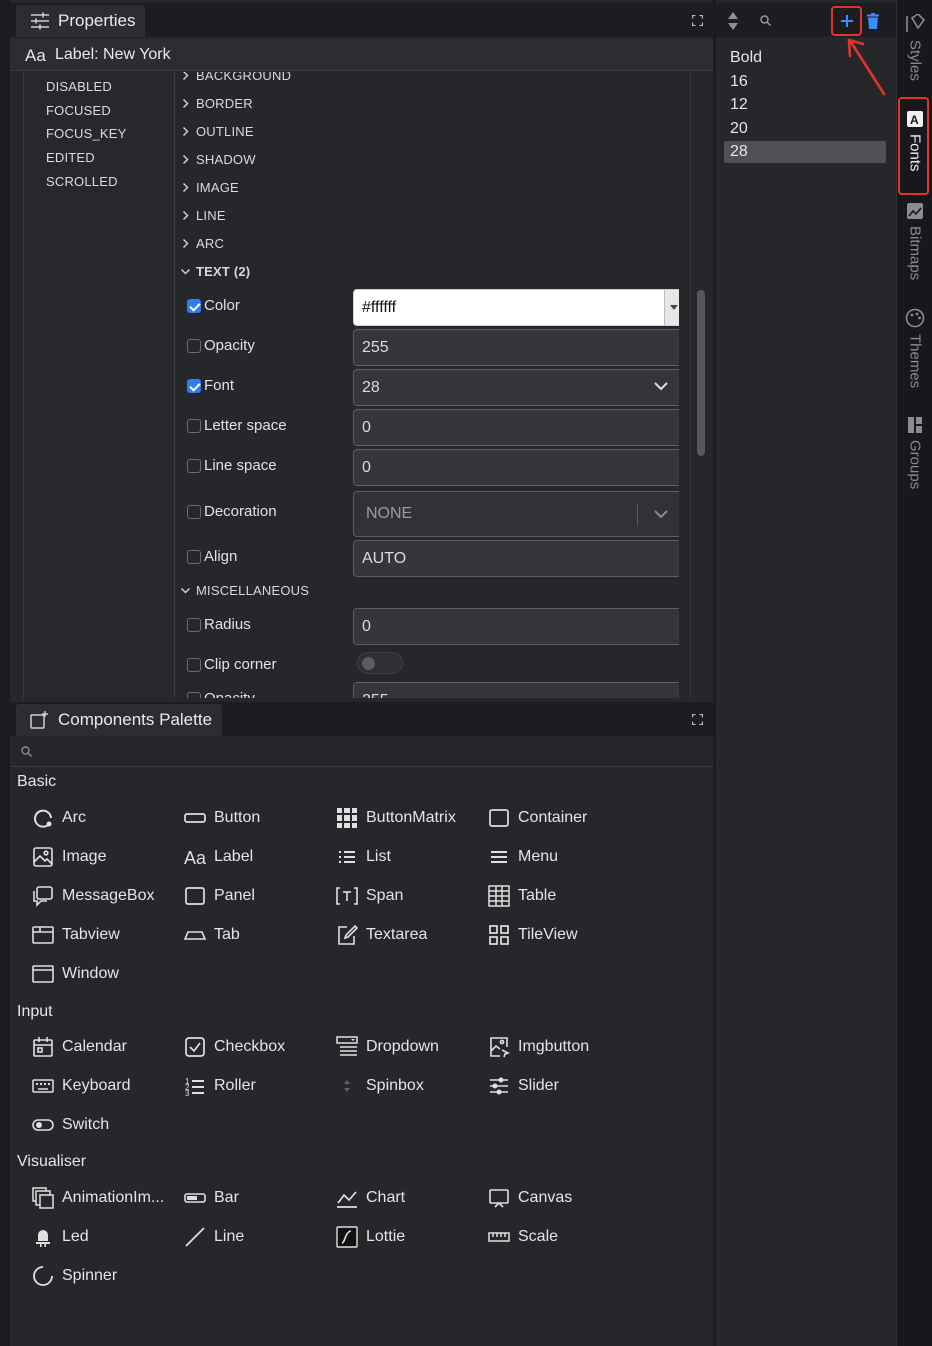 This screenshot has height=1346, width=932. Describe the element at coordinates (381, 935) in the screenshot. I see `component-textarea: Textarea` at that location.